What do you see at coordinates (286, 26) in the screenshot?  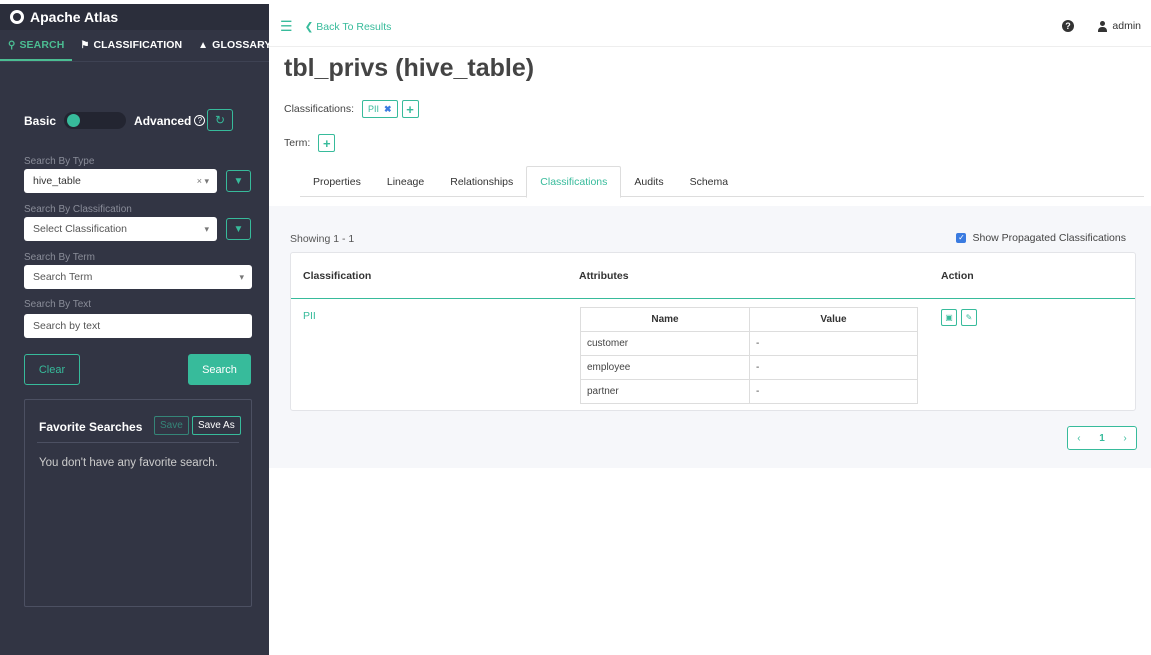 I see `hamburger-menu-icon: ☰` at bounding box center [286, 26].